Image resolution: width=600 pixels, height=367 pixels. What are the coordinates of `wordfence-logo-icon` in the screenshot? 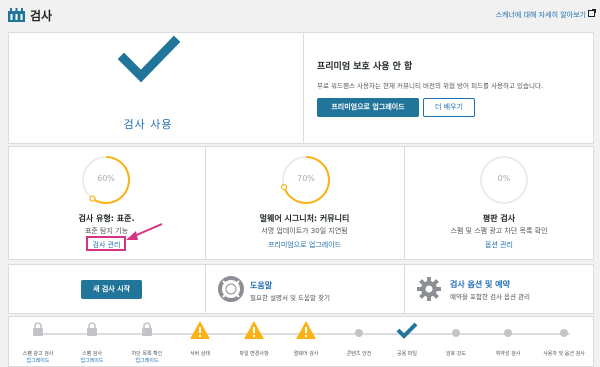 It's located at (16, 15).